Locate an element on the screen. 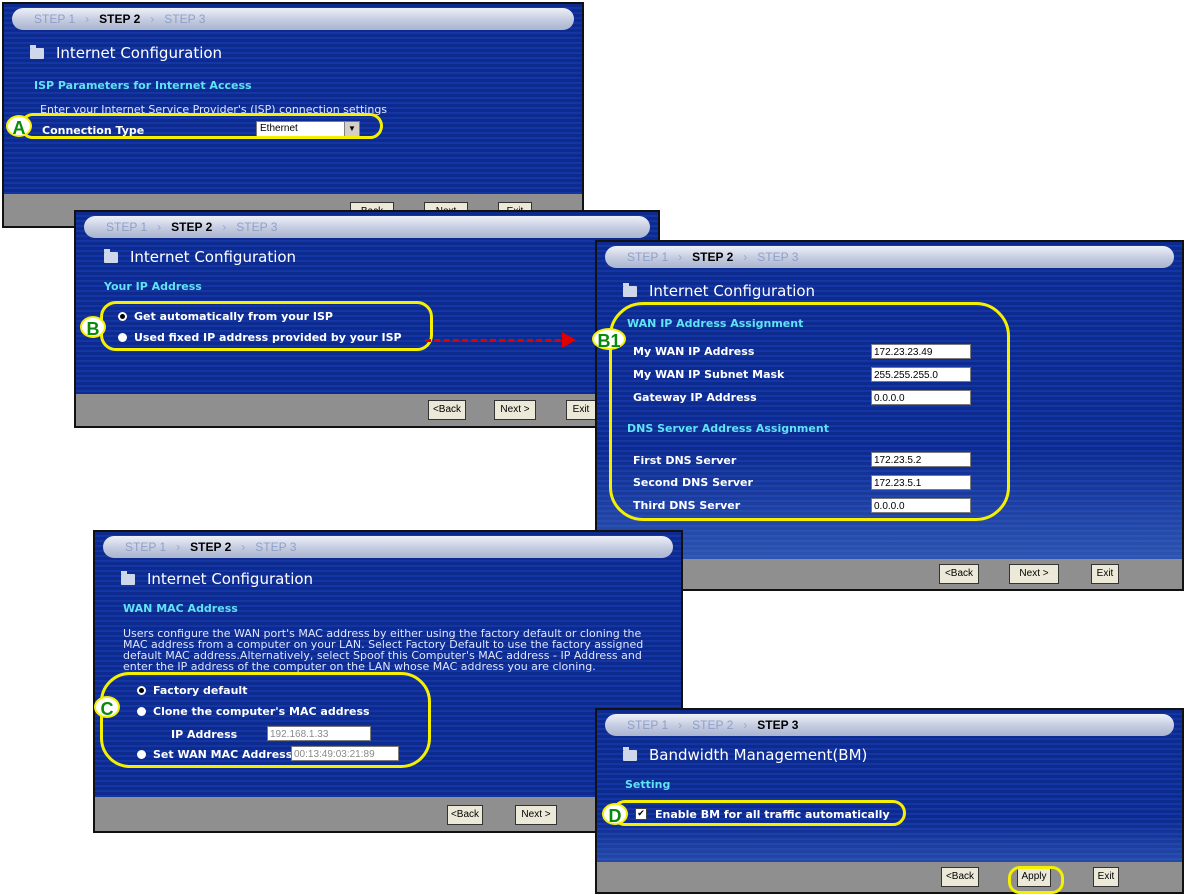 Image resolution: width=1185 pixels, height=895 pixels. highlight-ring-b is located at coordinates (266, 326).